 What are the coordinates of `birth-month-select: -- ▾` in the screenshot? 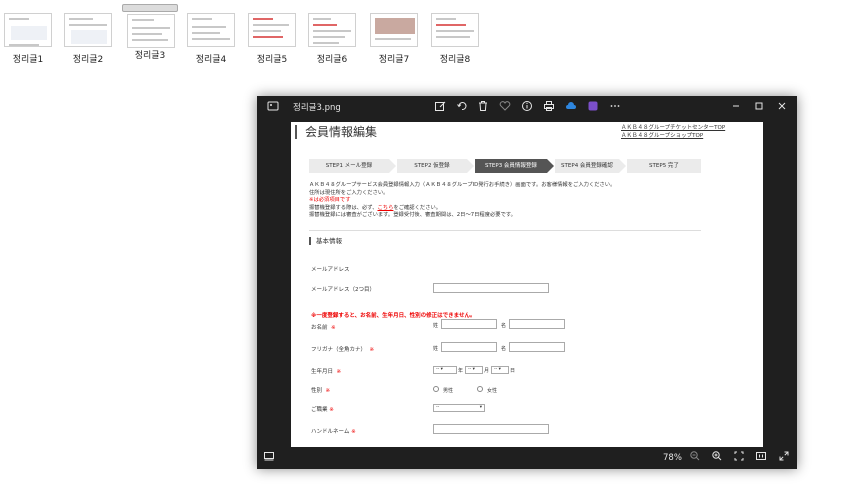 It's located at (474, 370).